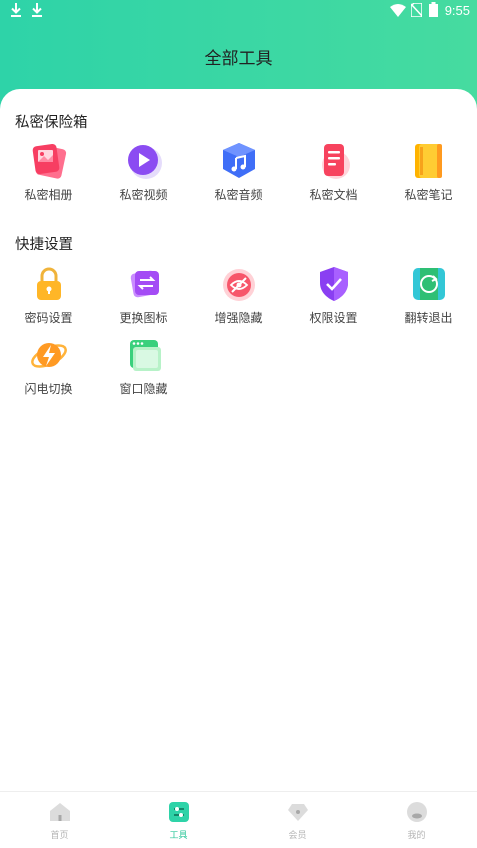  Describe the element at coordinates (334, 284) in the screenshot. I see `shield-check-icon` at that location.